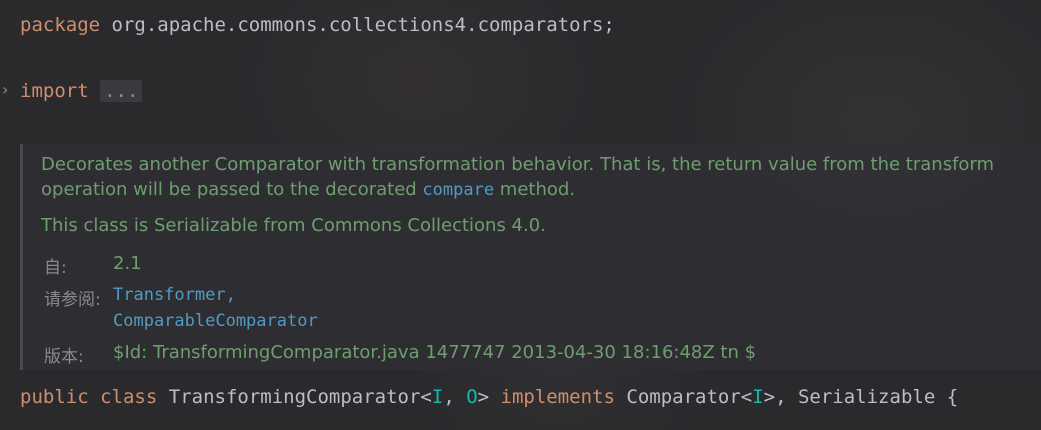 This screenshot has width=1041, height=430. What do you see at coordinates (55, 268) in the screenshot?
I see `doc-since-label: 自:` at bounding box center [55, 268].